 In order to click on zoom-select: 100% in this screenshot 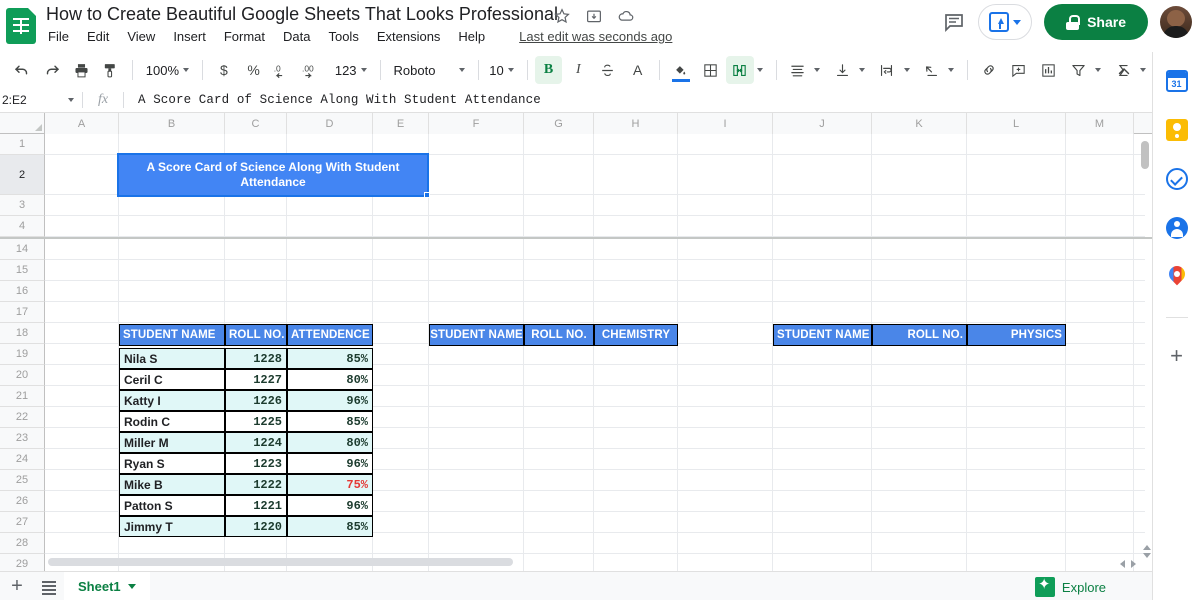, I will do `click(167, 70)`.